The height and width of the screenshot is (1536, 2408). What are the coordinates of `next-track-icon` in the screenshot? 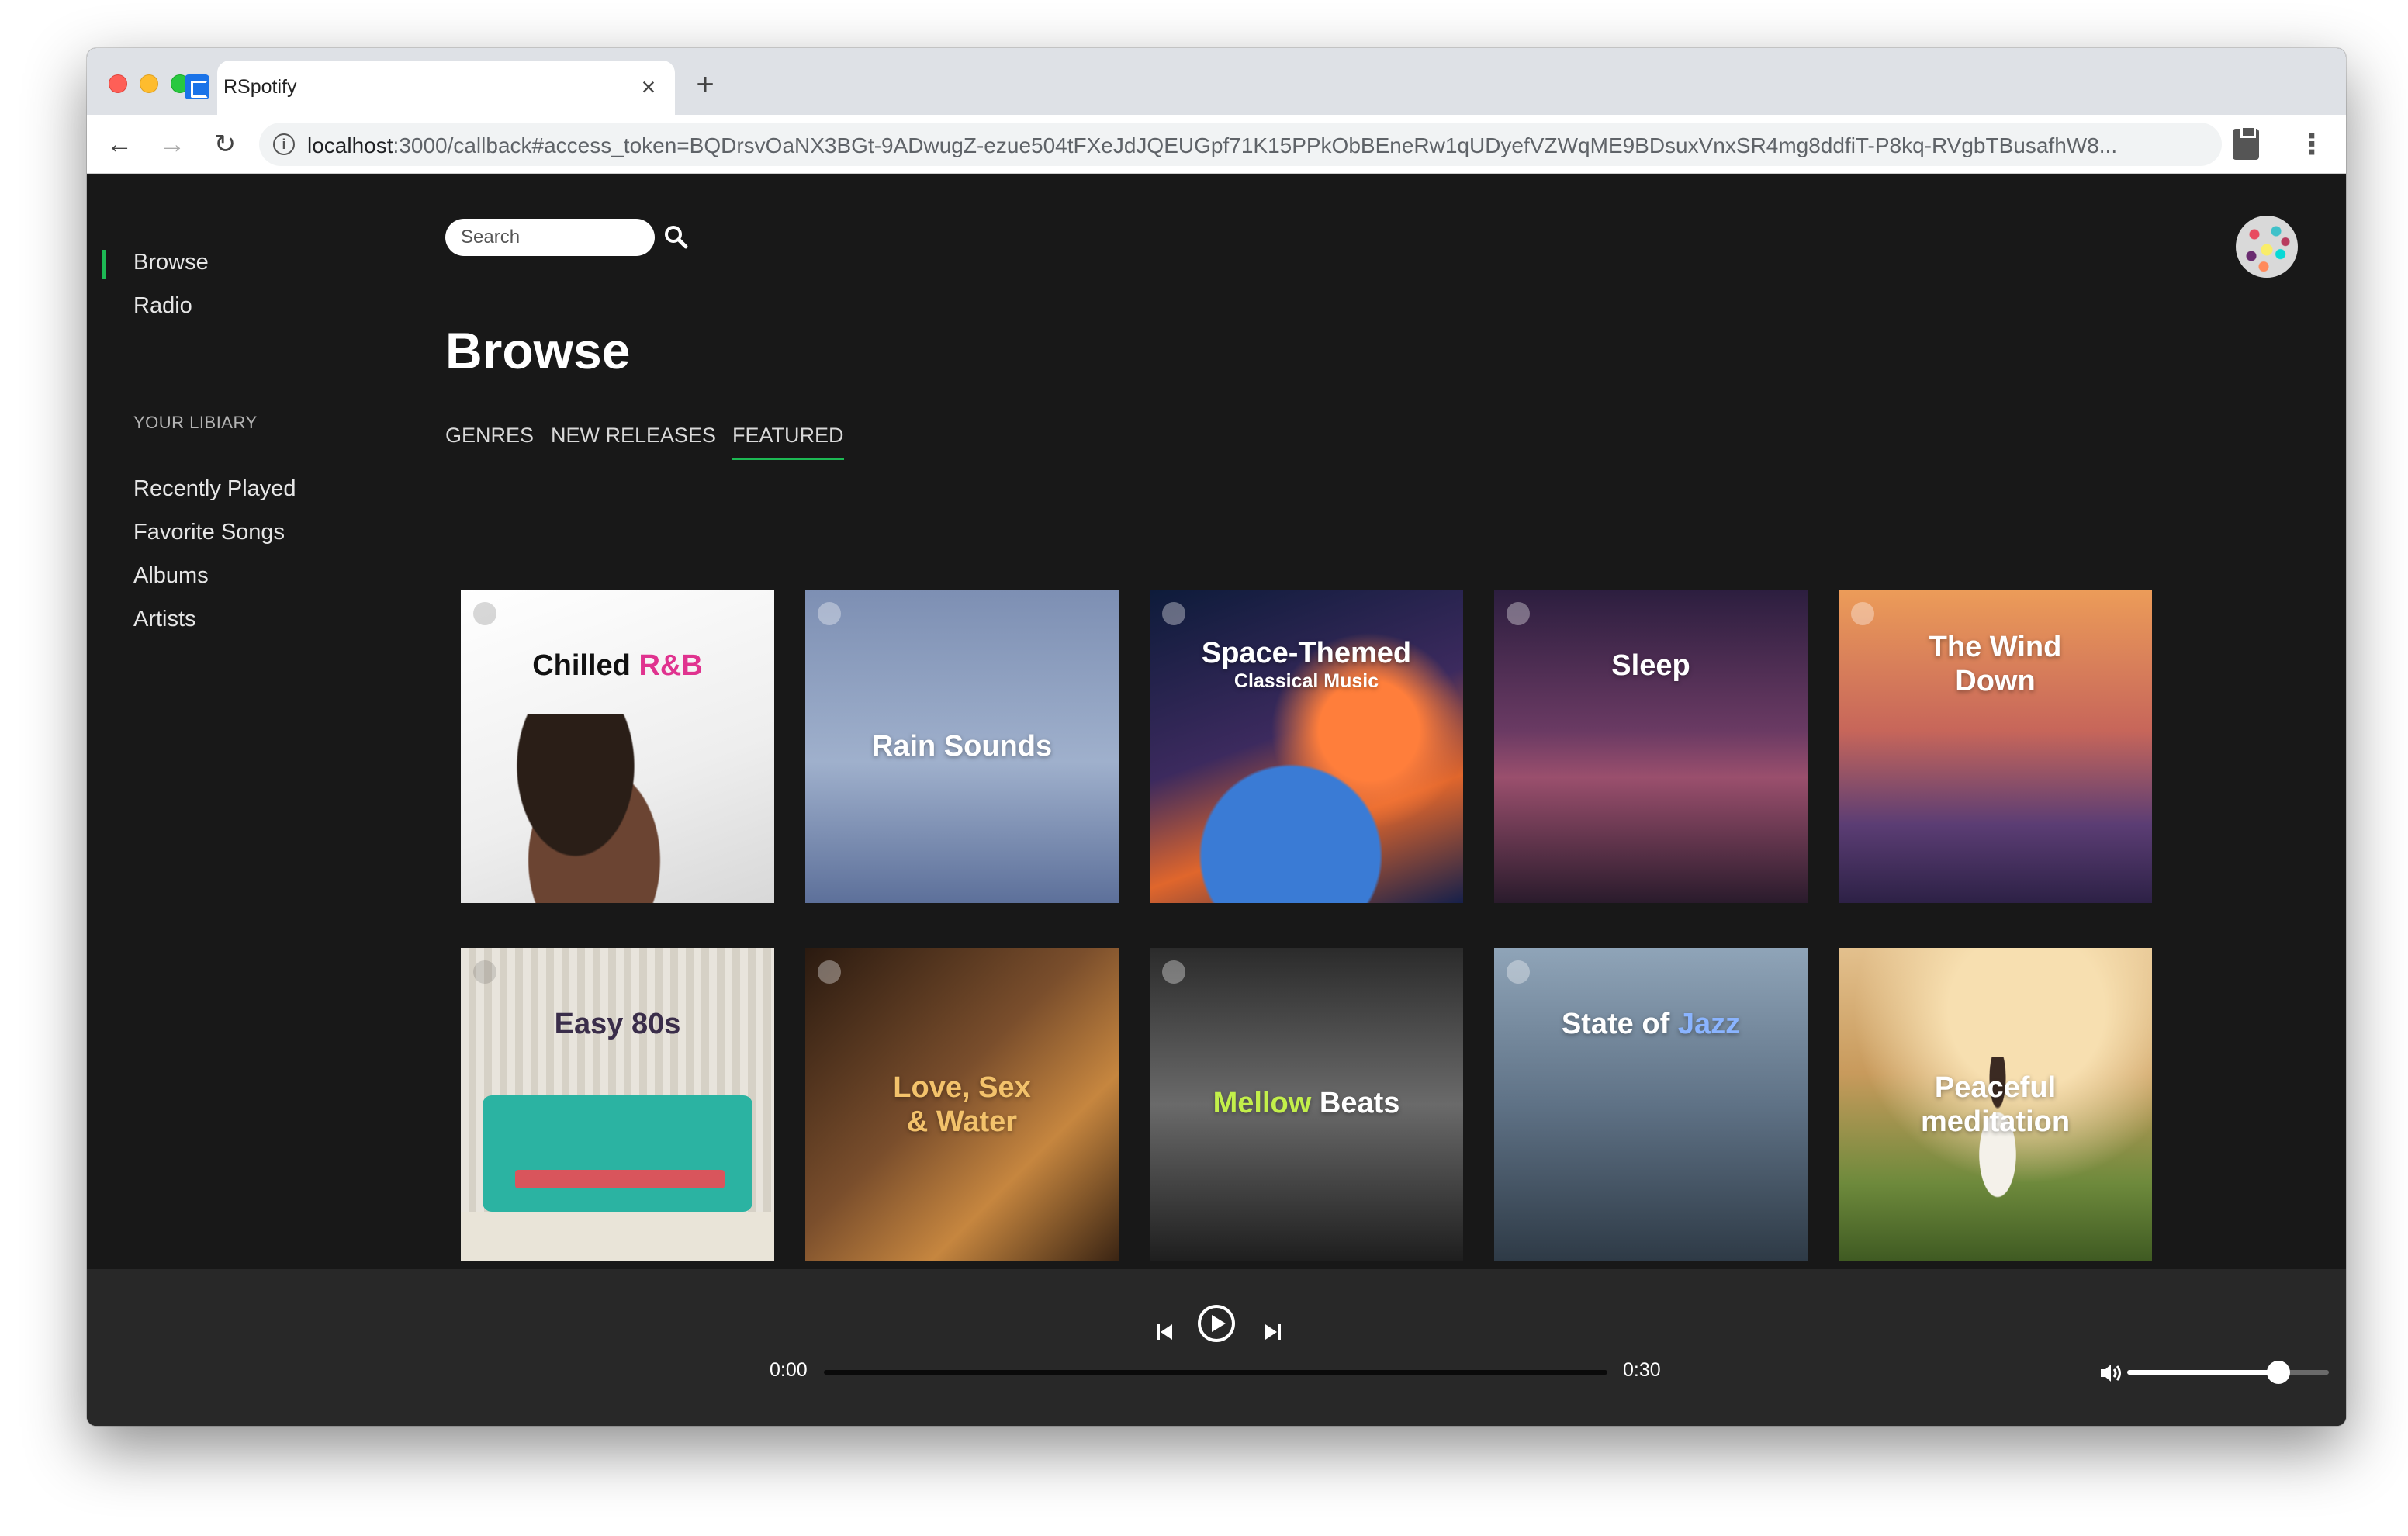 It's located at (1273, 1332).